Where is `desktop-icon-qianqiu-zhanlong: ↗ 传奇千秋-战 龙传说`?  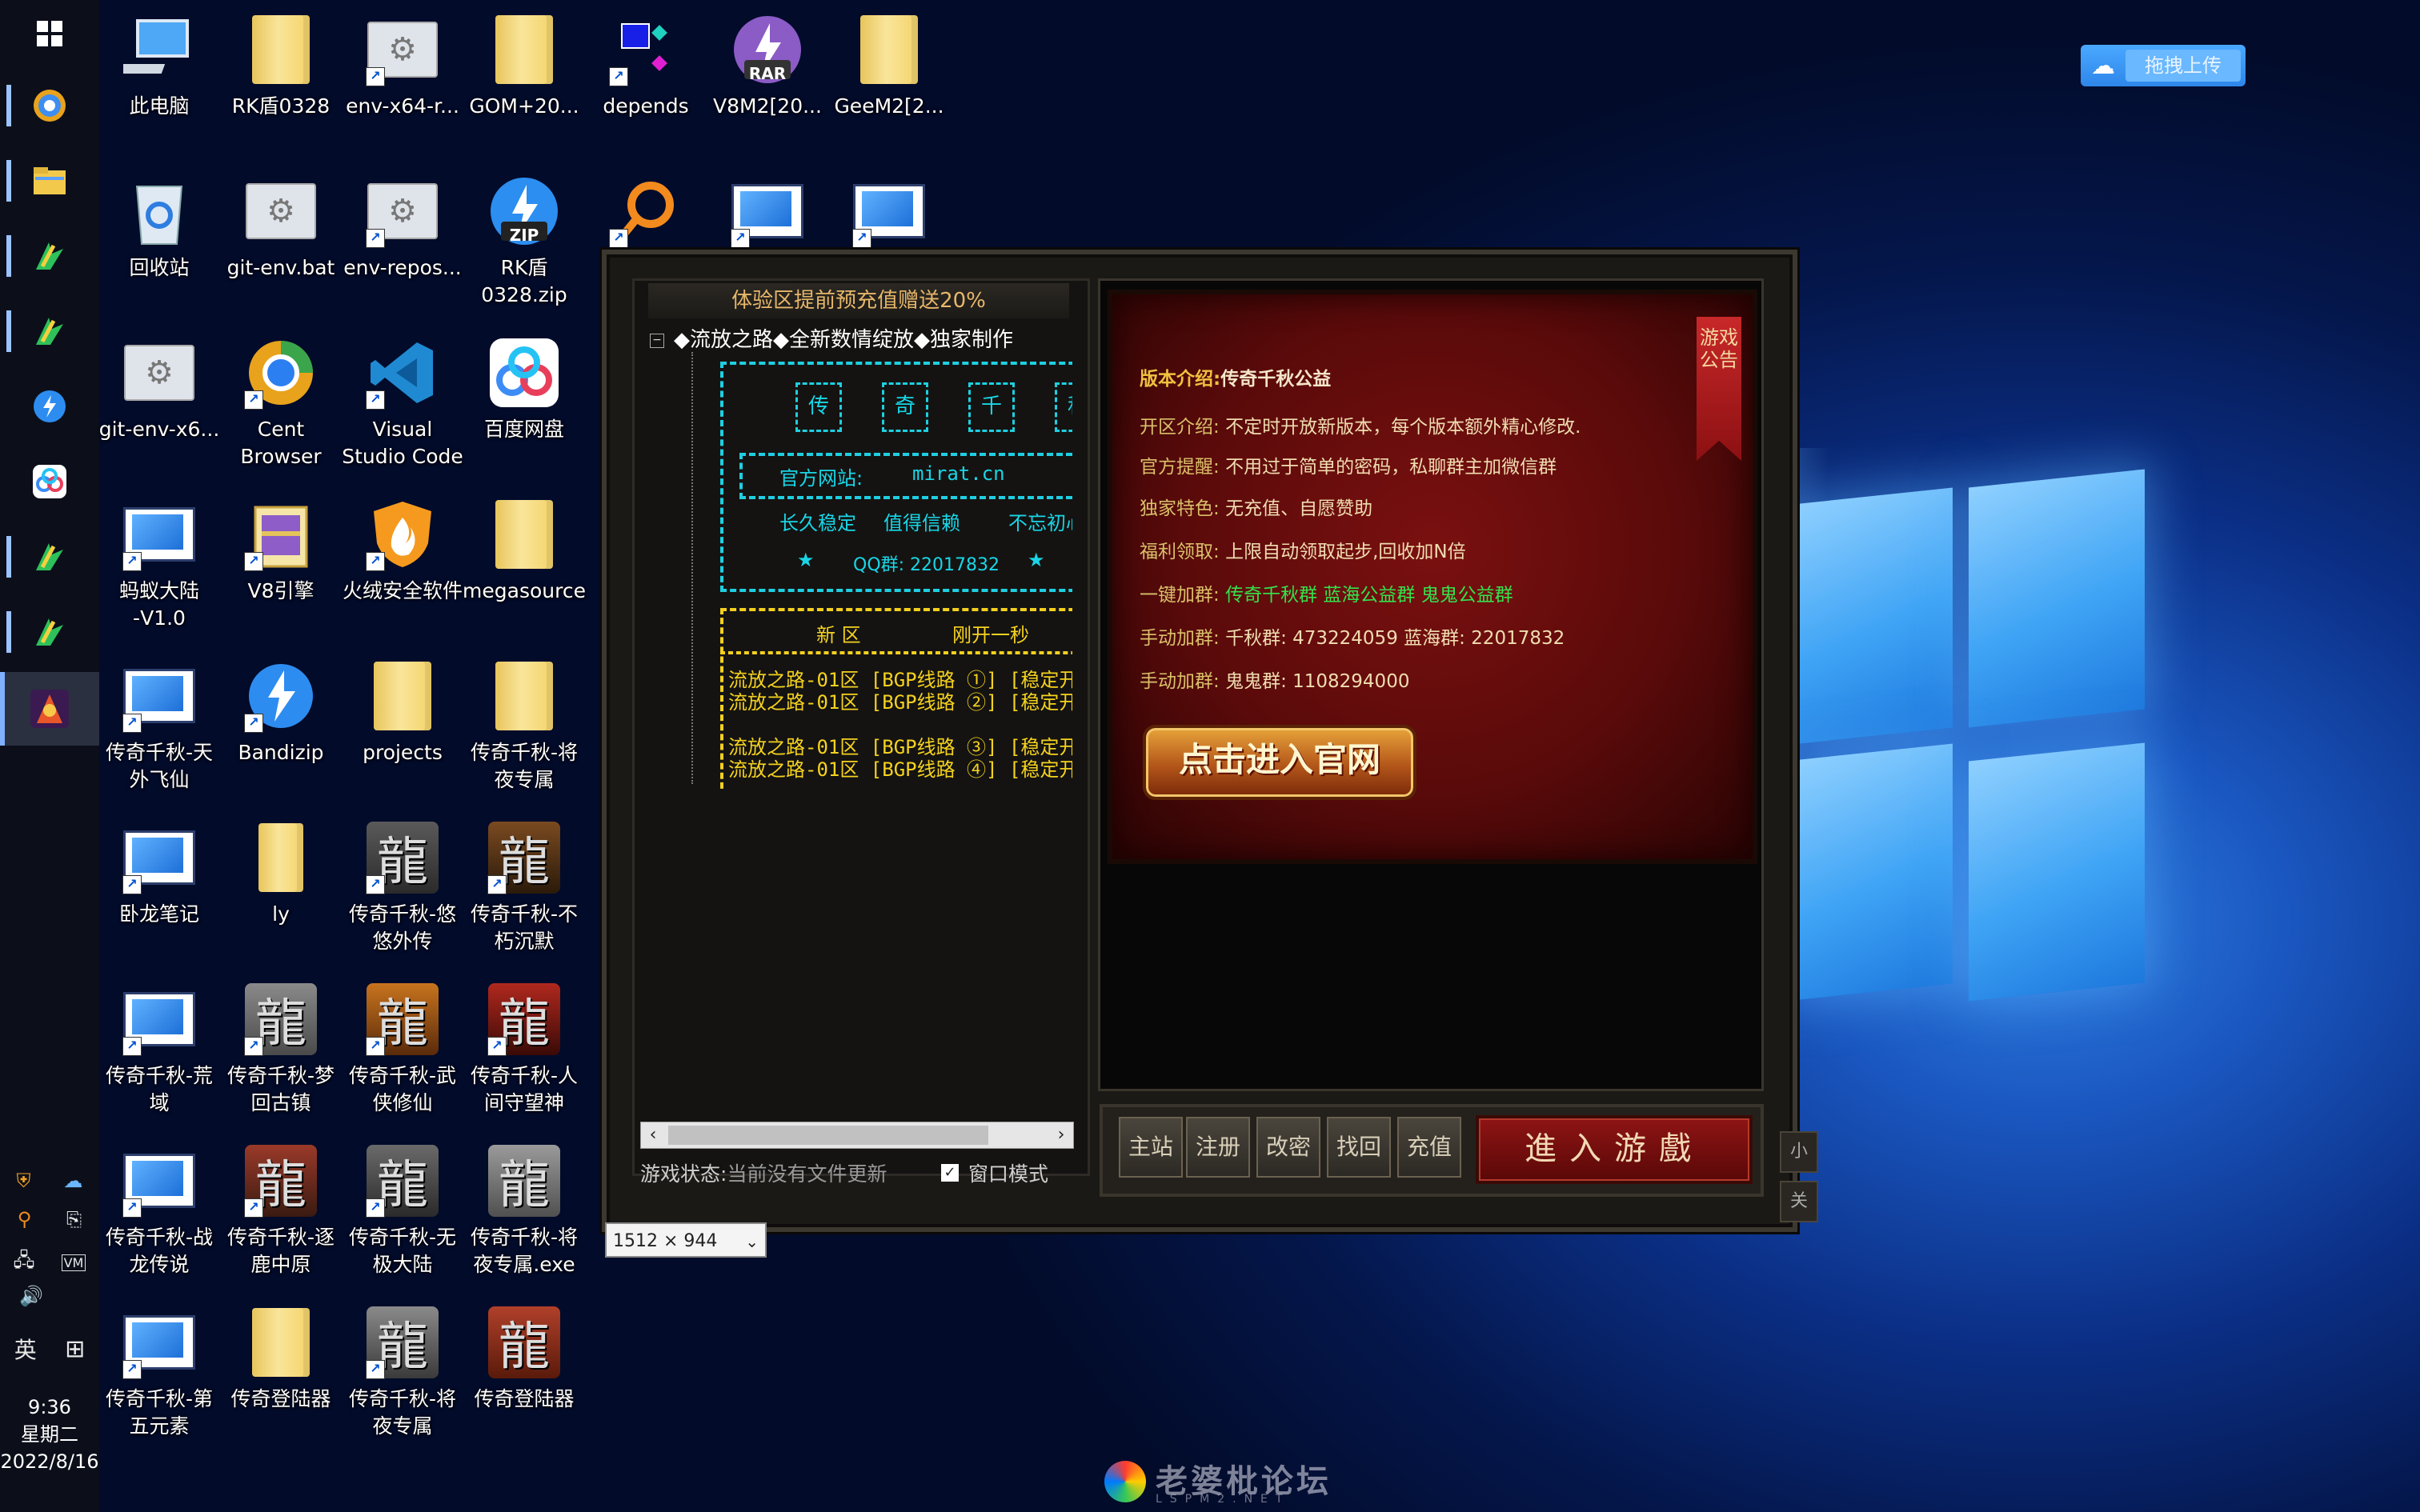 desktop-icon-qianqiu-zhanlong: ↗ 传奇千秋-战 龙传说 is located at coordinates (159, 1210).